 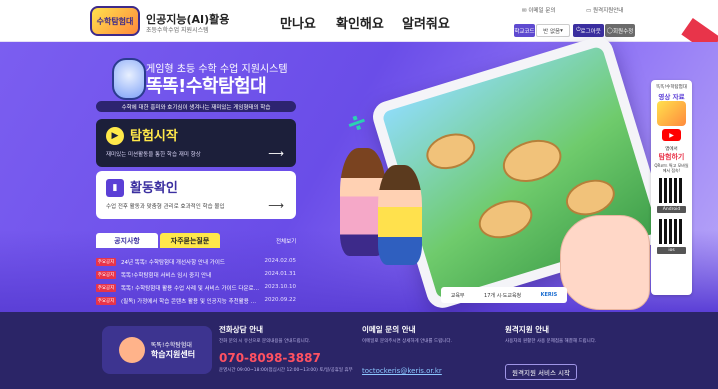 I want to click on qr-code-ios, so click(x=671, y=231).